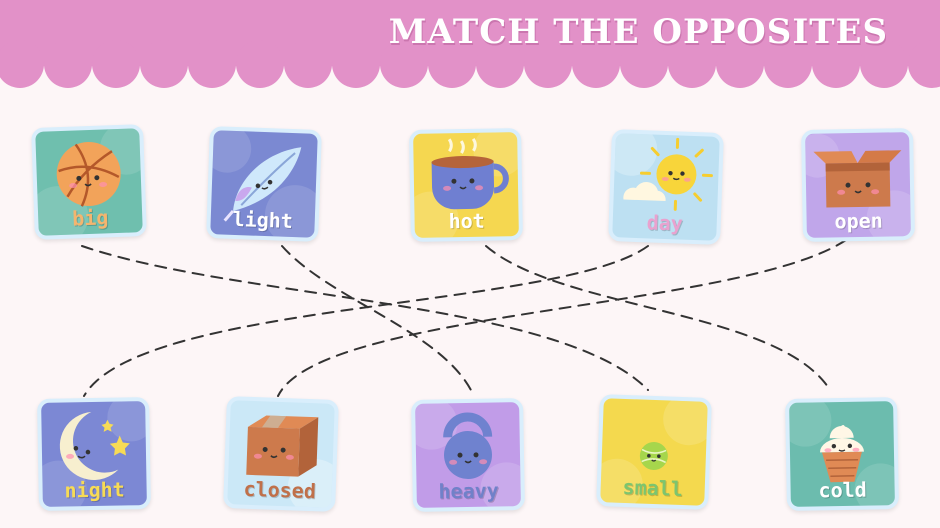 This screenshot has width=940, height=528. I want to click on card-label-heavy: heavy, so click(468, 491).